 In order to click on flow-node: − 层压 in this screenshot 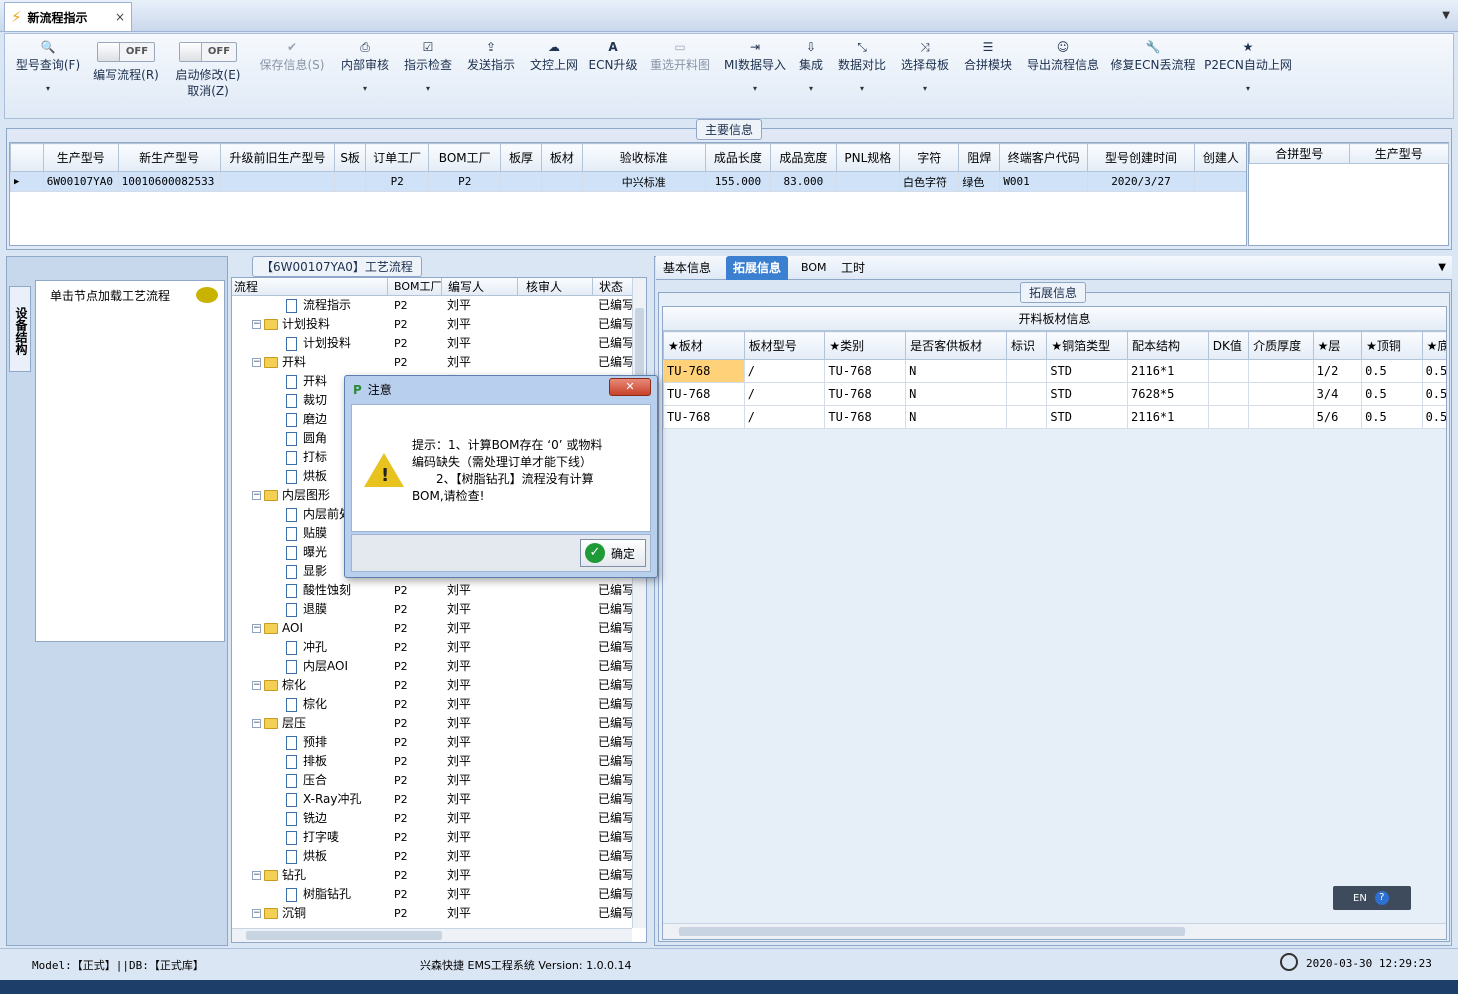, I will do `click(279, 723)`.